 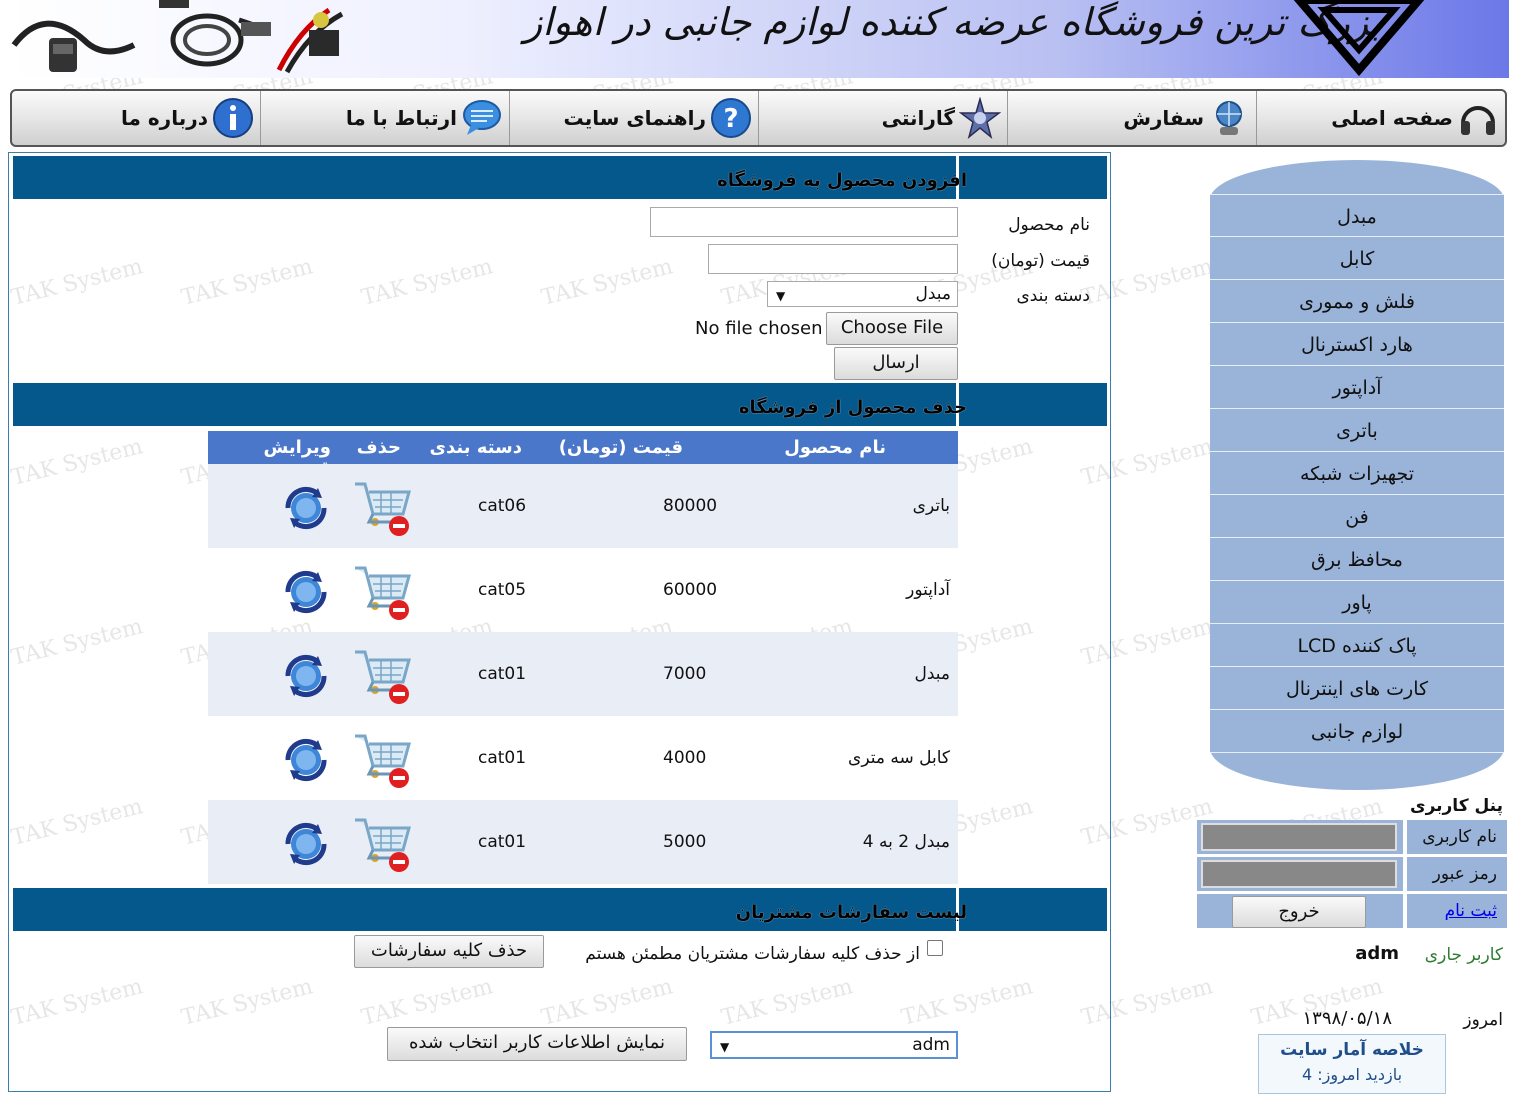 What do you see at coordinates (1463, 955) in the screenshot?
I see `current-user-label: کاربر جاری` at bounding box center [1463, 955].